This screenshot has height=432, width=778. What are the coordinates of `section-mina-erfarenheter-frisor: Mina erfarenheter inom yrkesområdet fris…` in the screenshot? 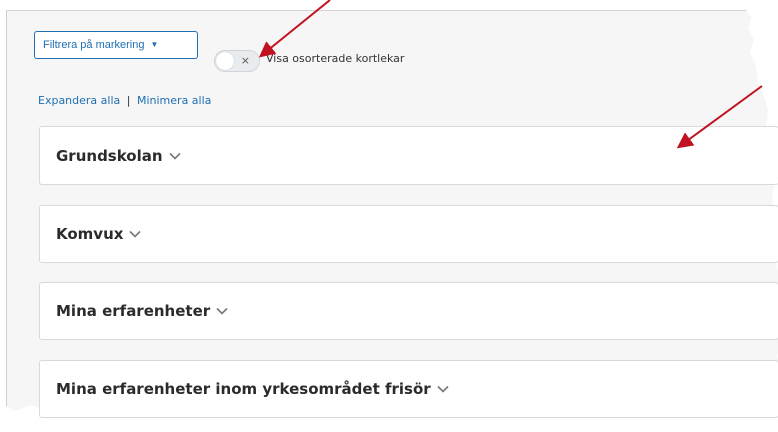 It's located at (408, 389).